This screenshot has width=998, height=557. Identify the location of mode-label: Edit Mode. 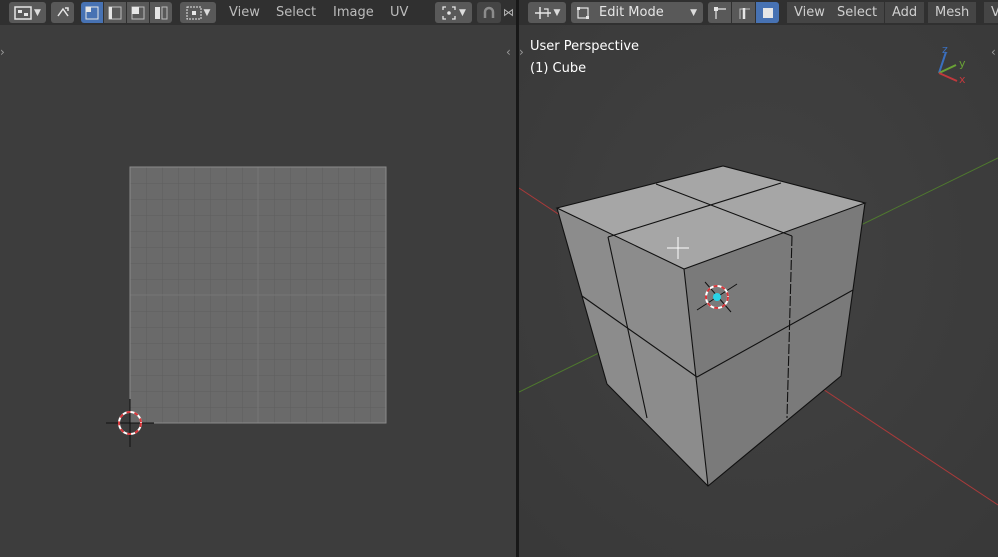
(631, 12).